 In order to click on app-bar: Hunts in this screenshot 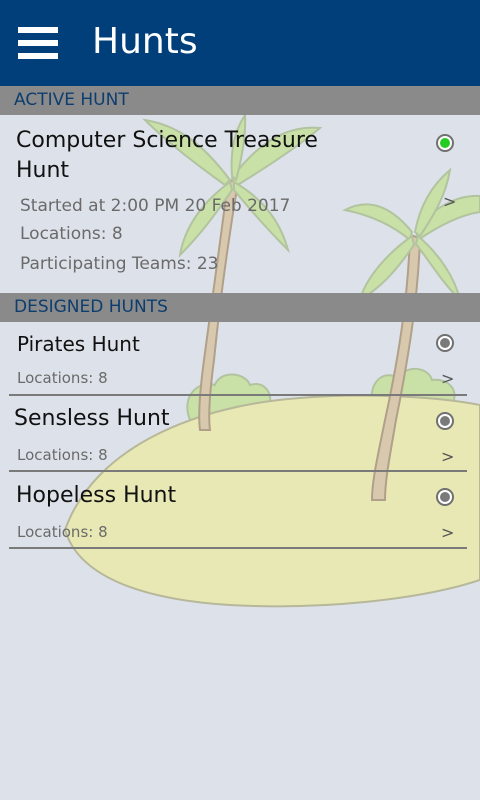, I will do `click(240, 43)`.